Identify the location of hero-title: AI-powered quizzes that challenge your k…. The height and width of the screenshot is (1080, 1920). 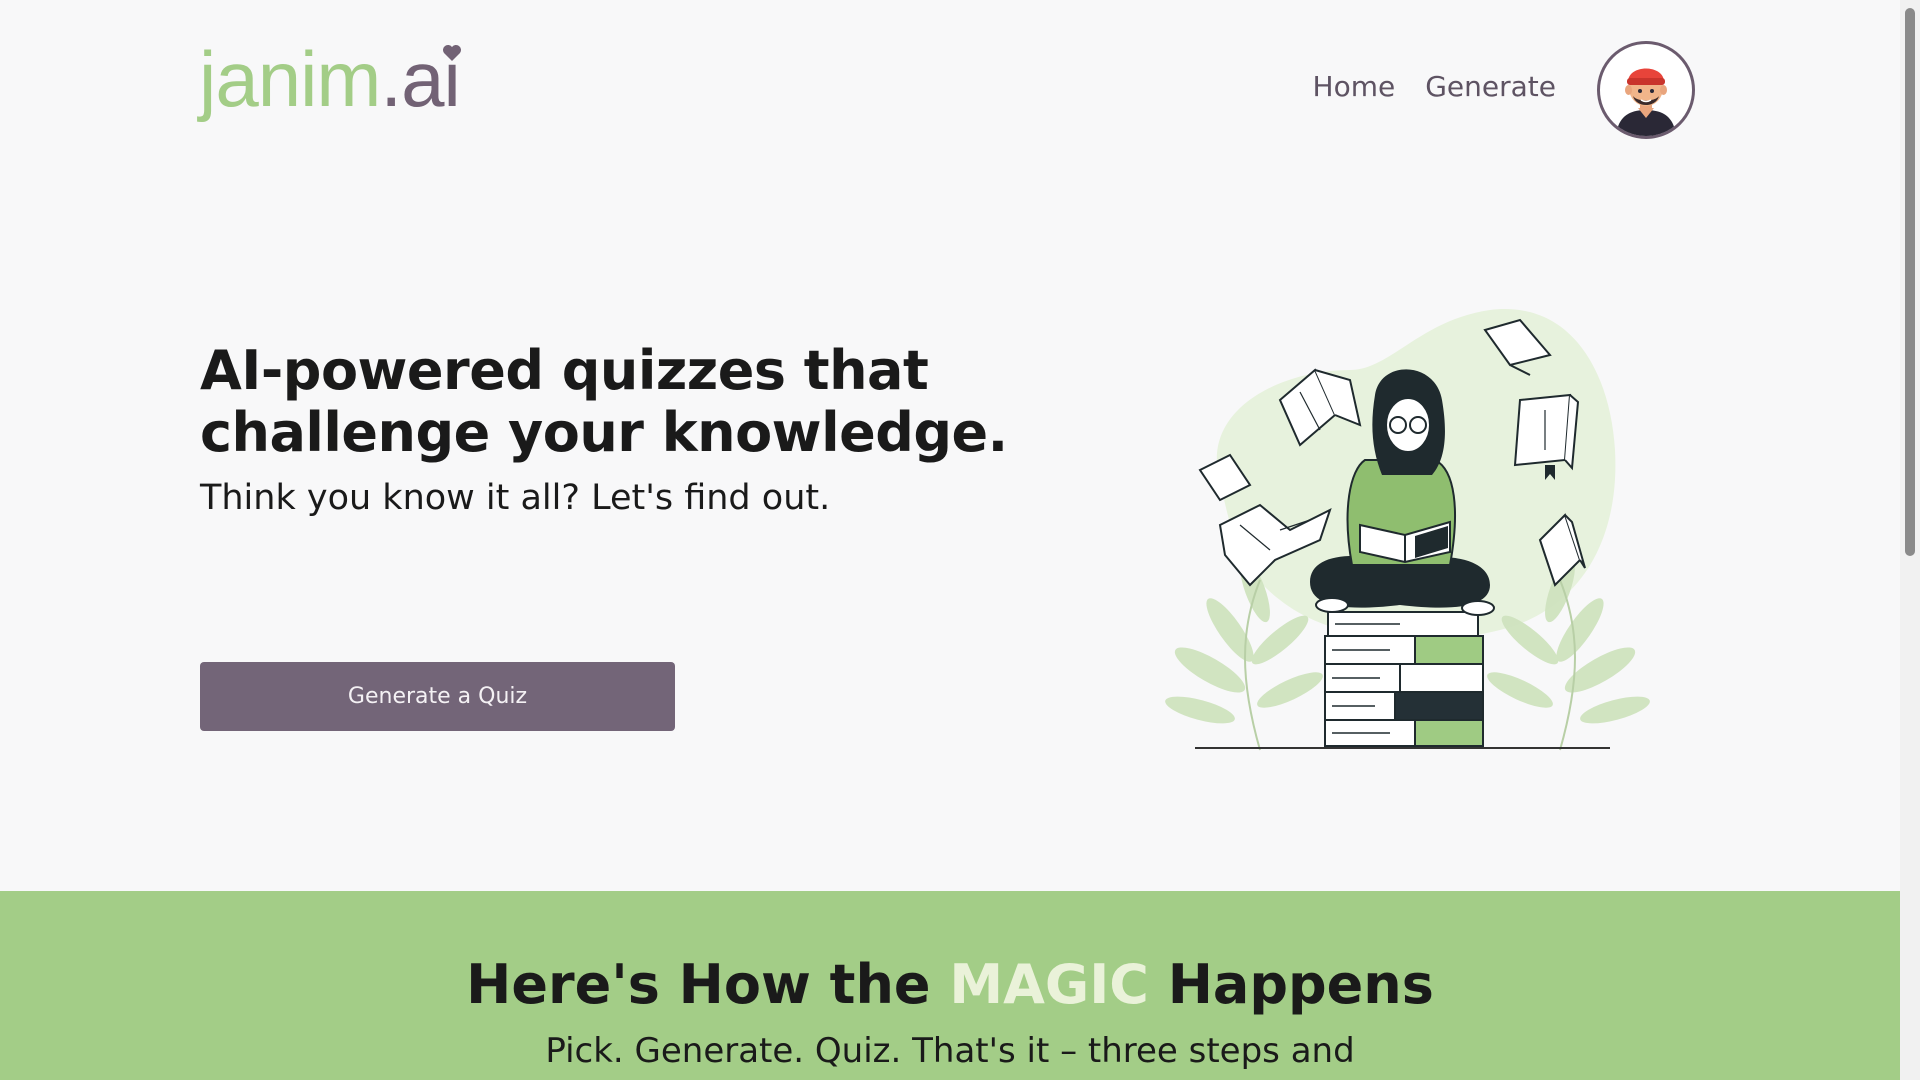
(604, 401).